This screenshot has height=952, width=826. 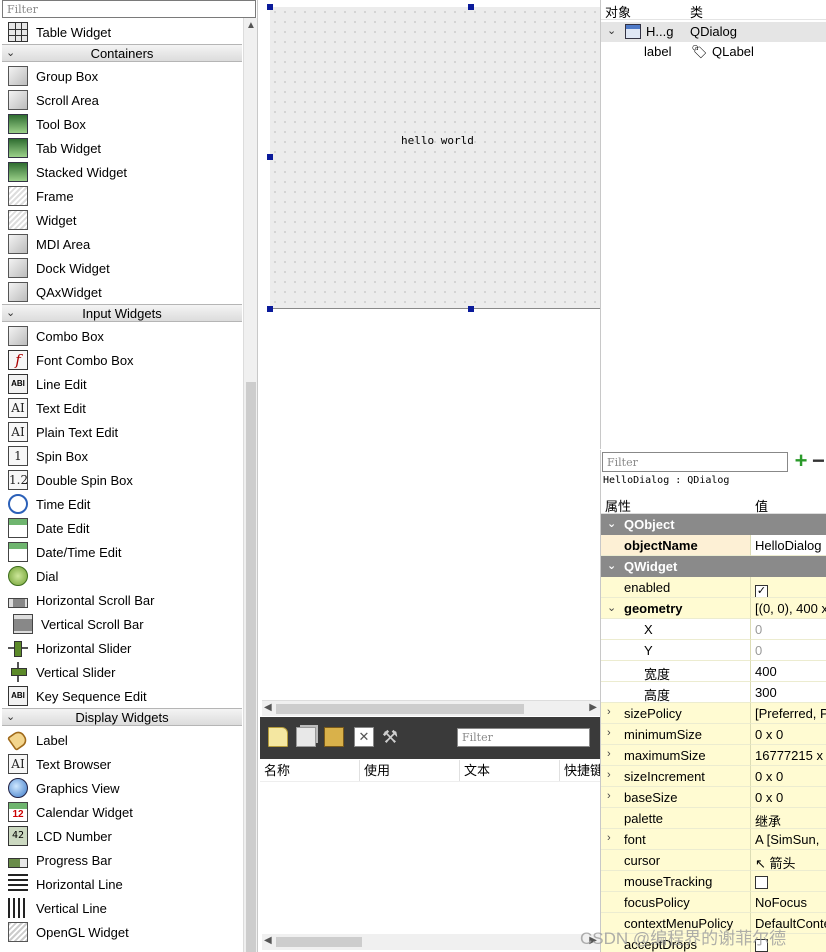 What do you see at coordinates (122, 408) in the screenshot?
I see `widget-box-item: AI Text Edit` at bounding box center [122, 408].